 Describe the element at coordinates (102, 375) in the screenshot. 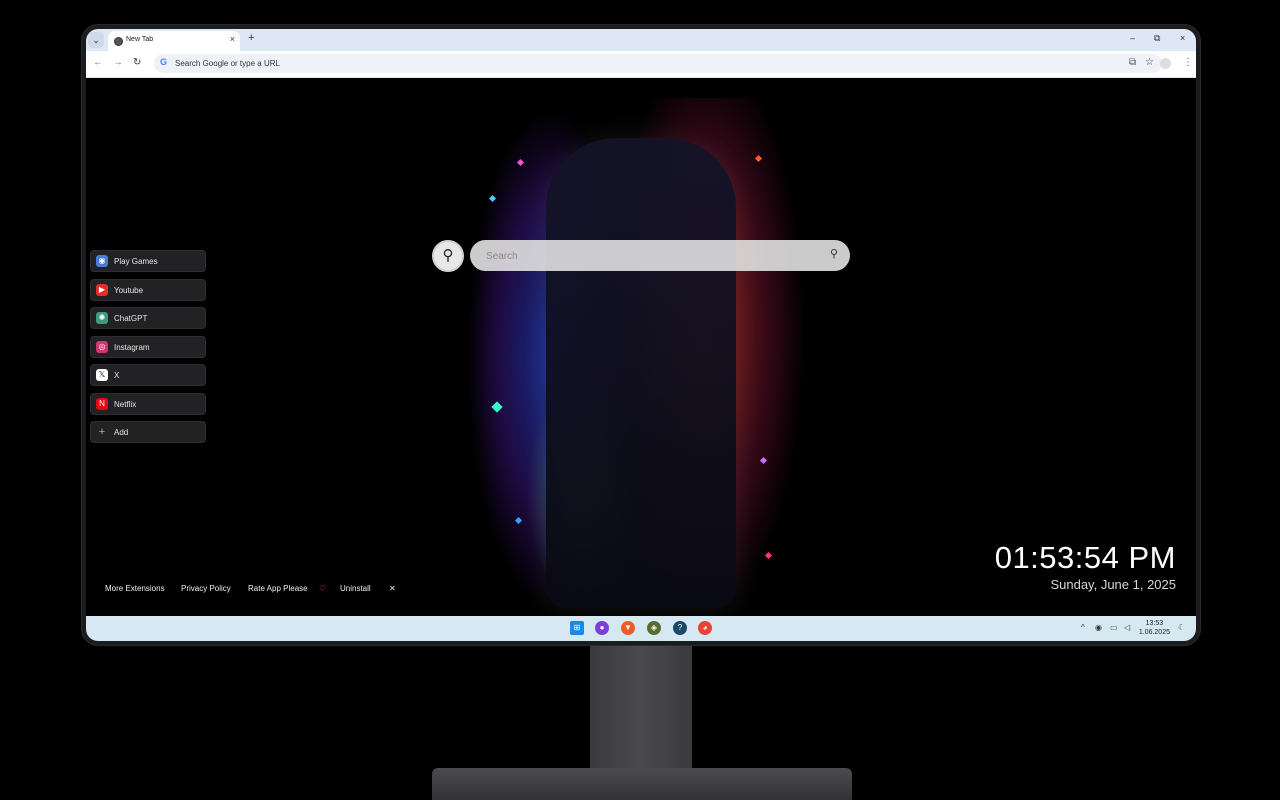

I see `x-icon: 𝕏` at that location.